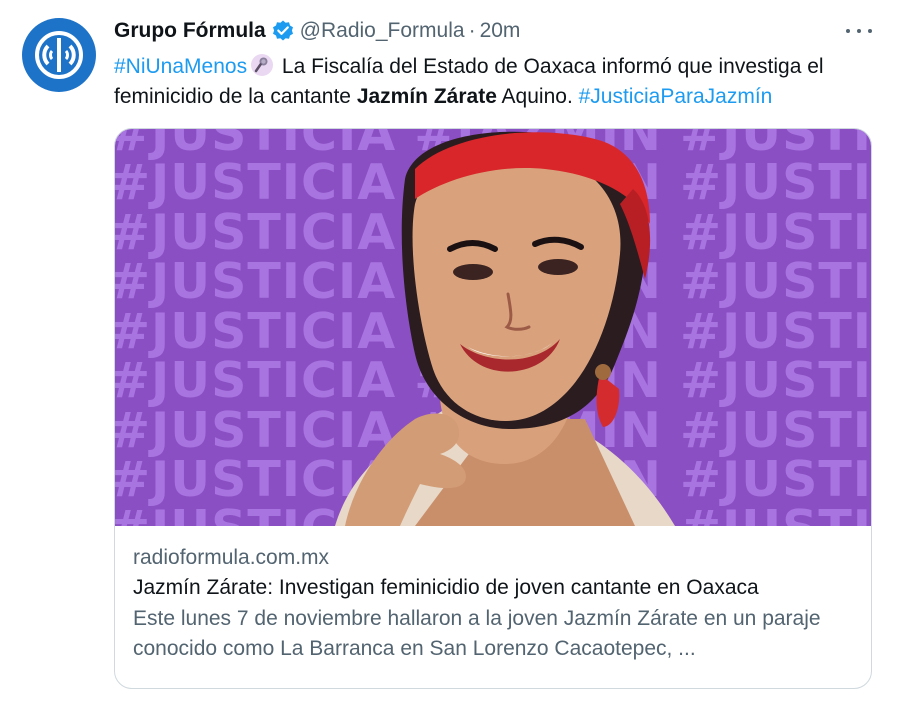  I want to click on card-domain: radioformula.com.mx, so click(231, 557).